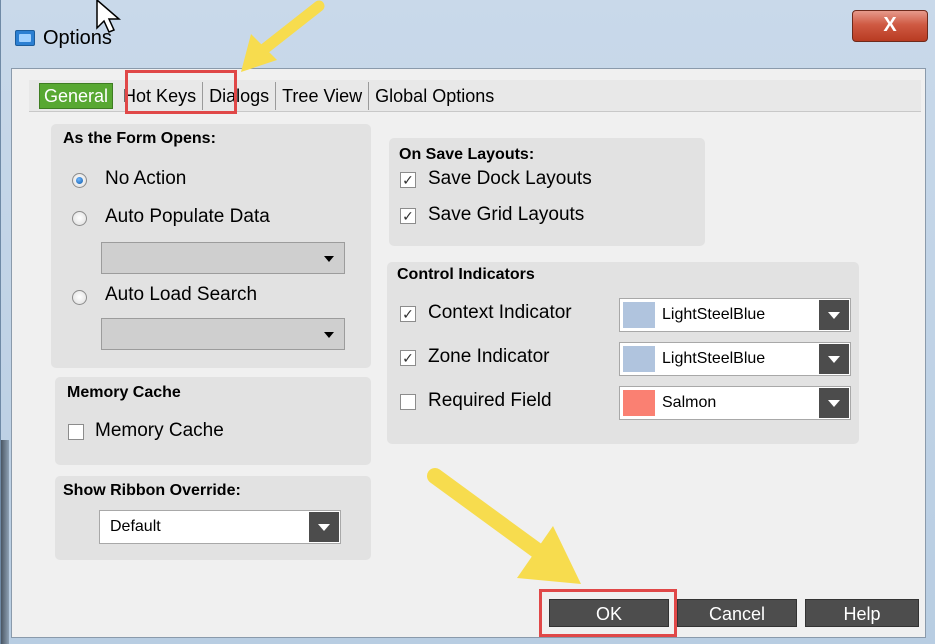 The image size is (935, 644). What do you see at coordinates (689, 402) in the screenshot?
I see `required-field-color-name: Salmon` at bounding box center [689, 402].